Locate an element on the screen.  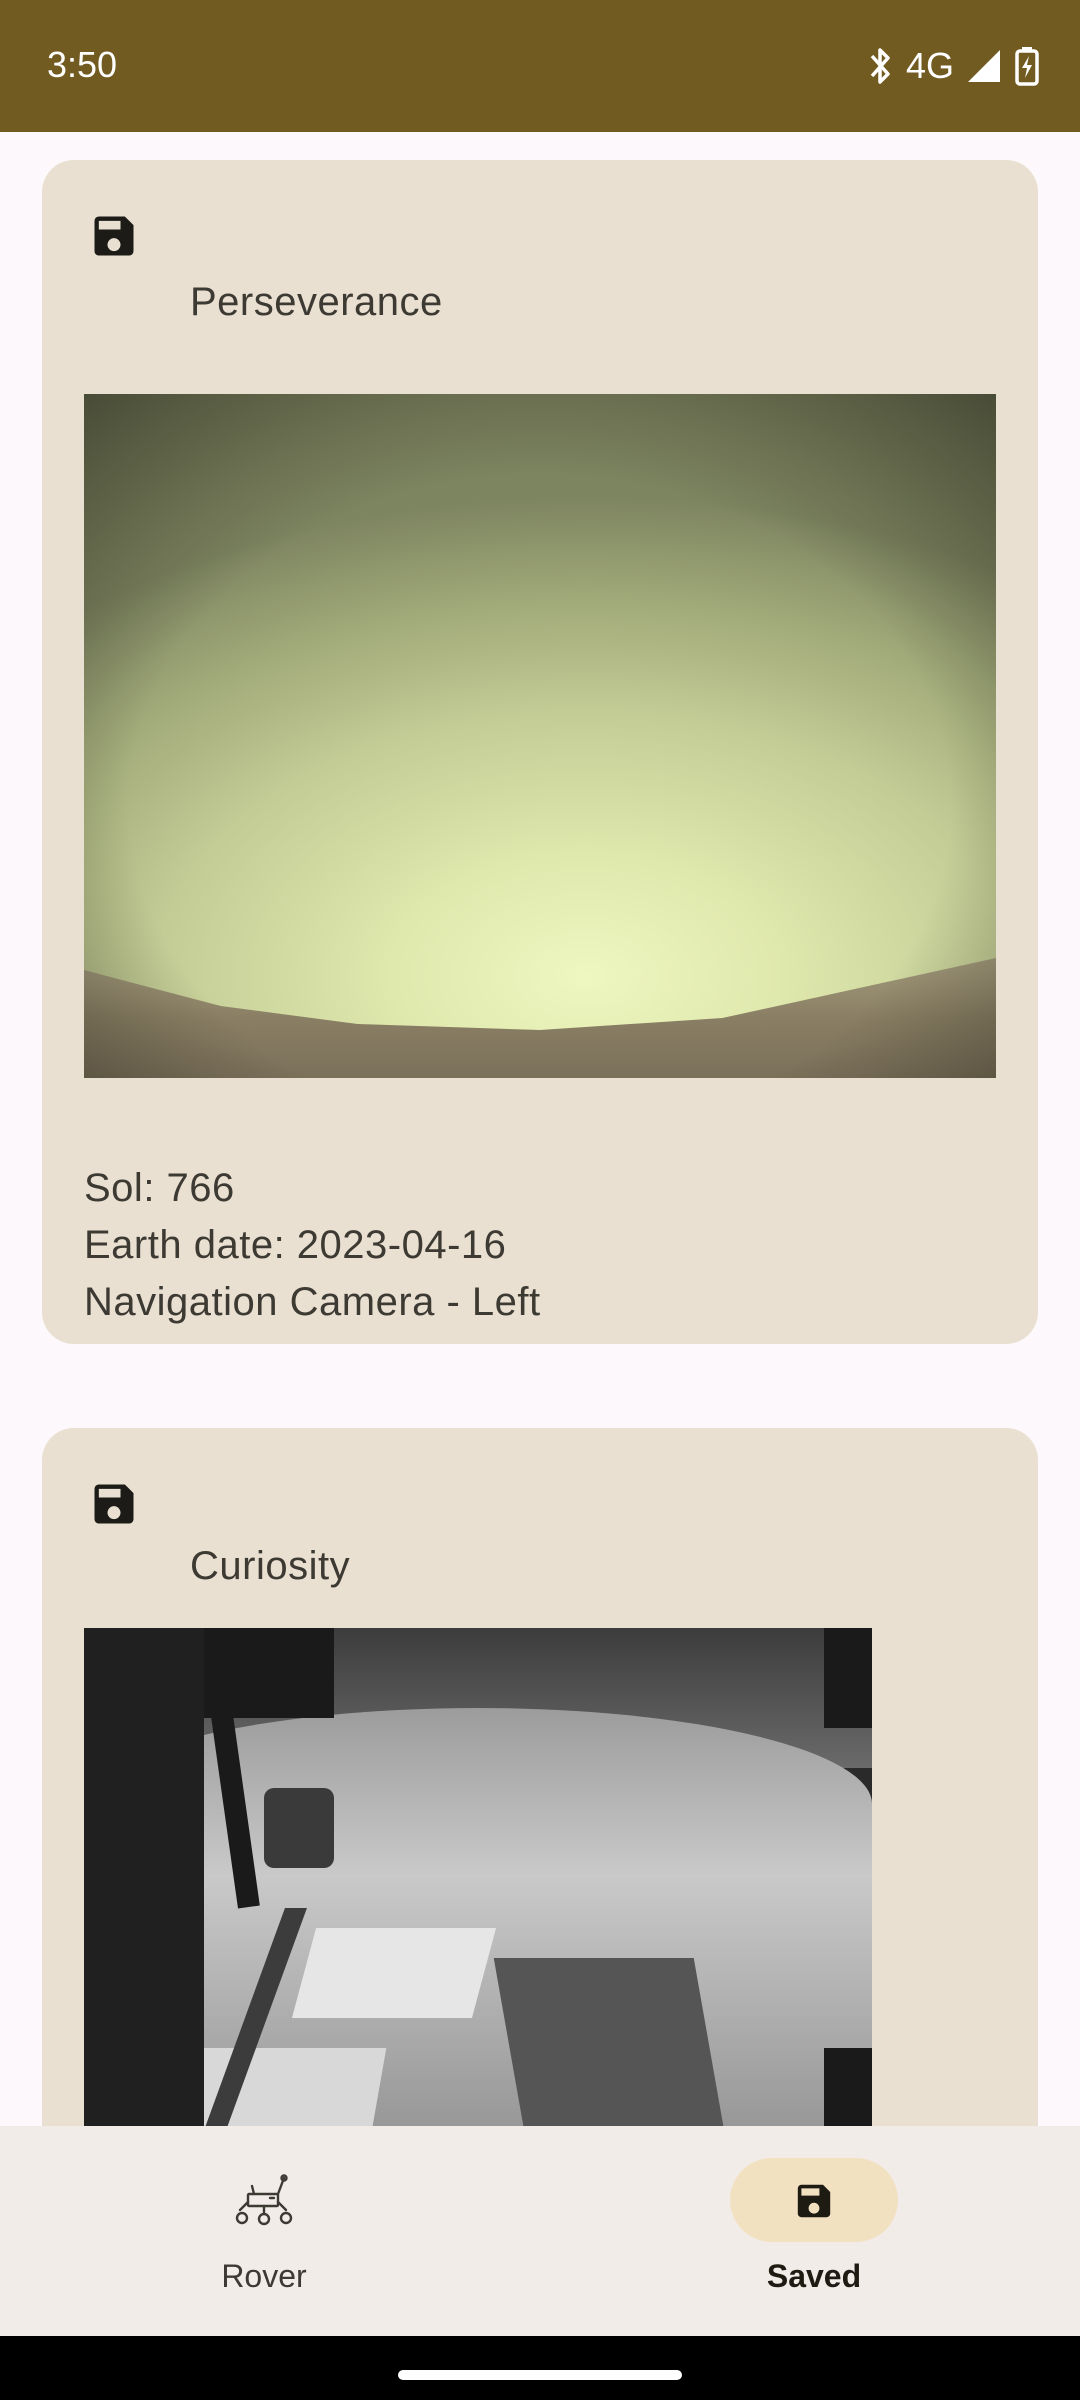
nav-item-saved: Saved is located at coordinates (814, 2231).